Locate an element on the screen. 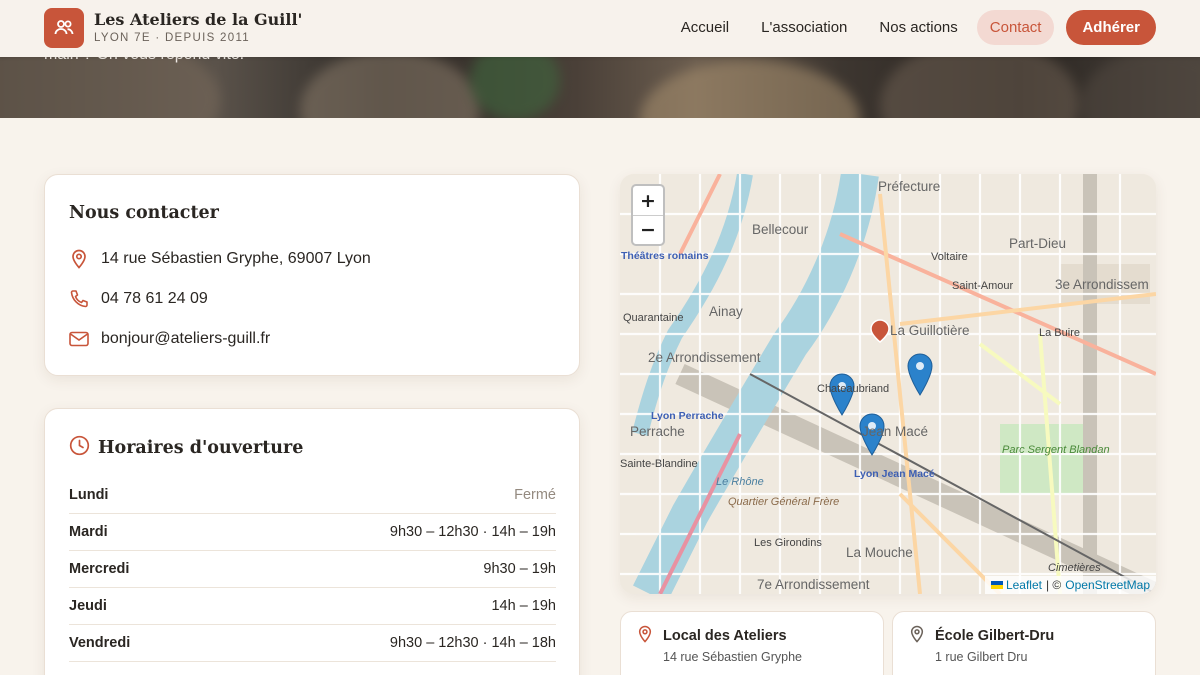 This screenshot has width=1200, height=675. map-label: La Buire is located at coordinates (1059, 333).